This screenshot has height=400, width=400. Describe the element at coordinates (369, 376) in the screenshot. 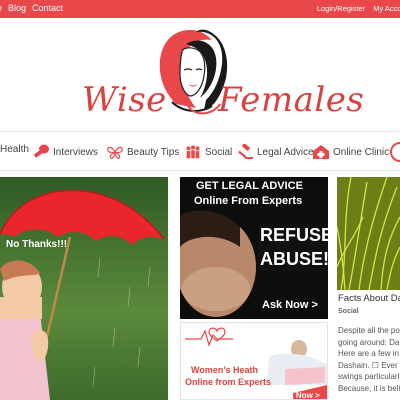

I see `excerpt-line: swings particularl` at that location.